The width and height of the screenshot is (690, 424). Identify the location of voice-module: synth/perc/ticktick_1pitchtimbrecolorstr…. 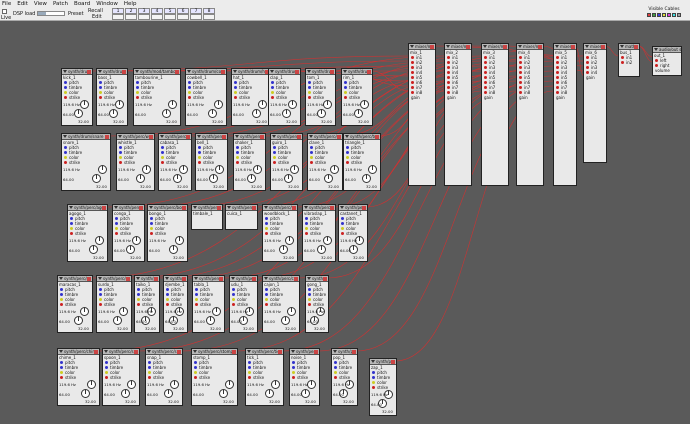
(264, 377).